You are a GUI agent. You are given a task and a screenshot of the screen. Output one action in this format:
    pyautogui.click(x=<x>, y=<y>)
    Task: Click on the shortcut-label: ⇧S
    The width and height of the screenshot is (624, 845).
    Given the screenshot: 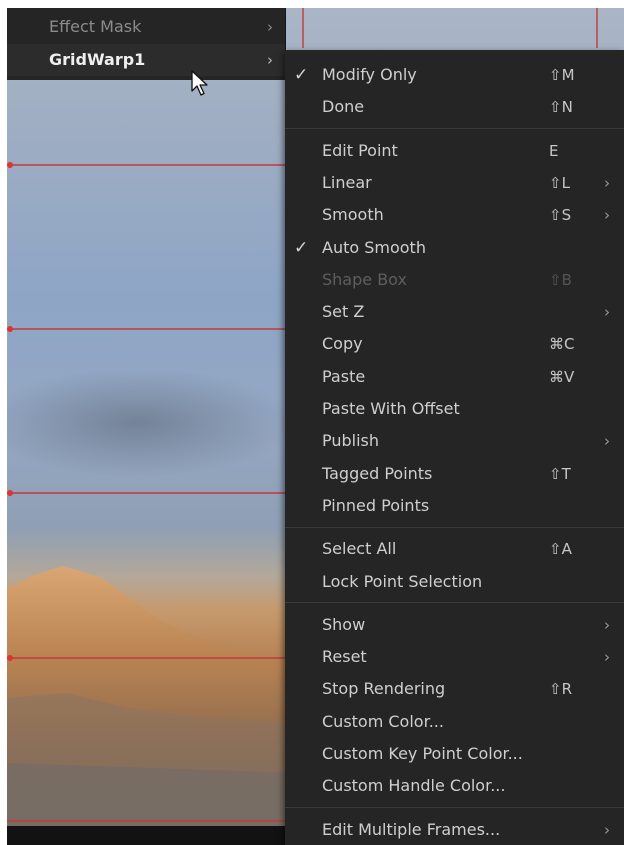 What is the action you would take?
    pyautogui.click(x=560, y=215)
    